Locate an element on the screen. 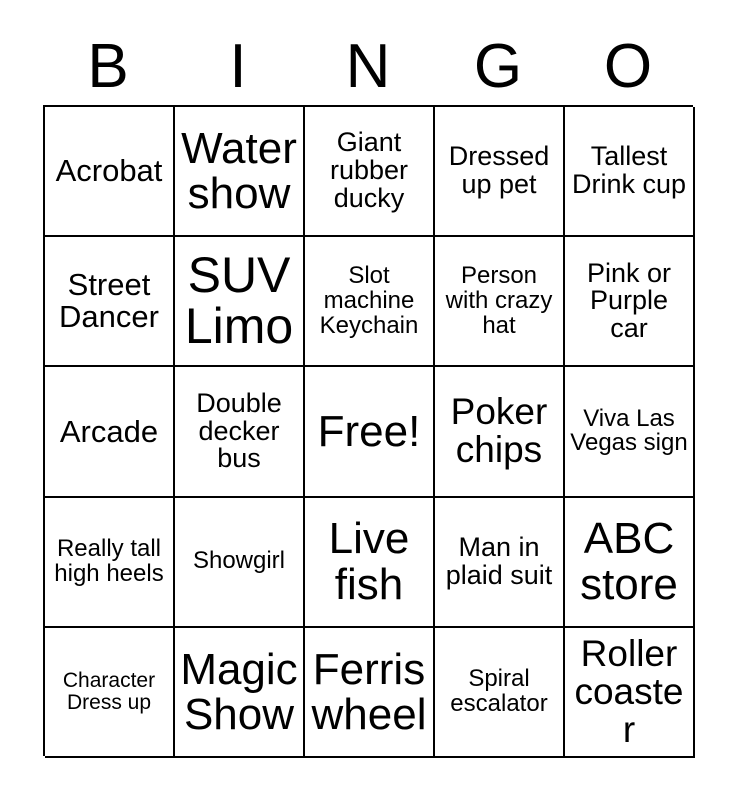 Image resolution: width=736 pixels, height=800 pixels. bingo-cell-o1: Tallest Drink cup is located at coordinates (630, 172).